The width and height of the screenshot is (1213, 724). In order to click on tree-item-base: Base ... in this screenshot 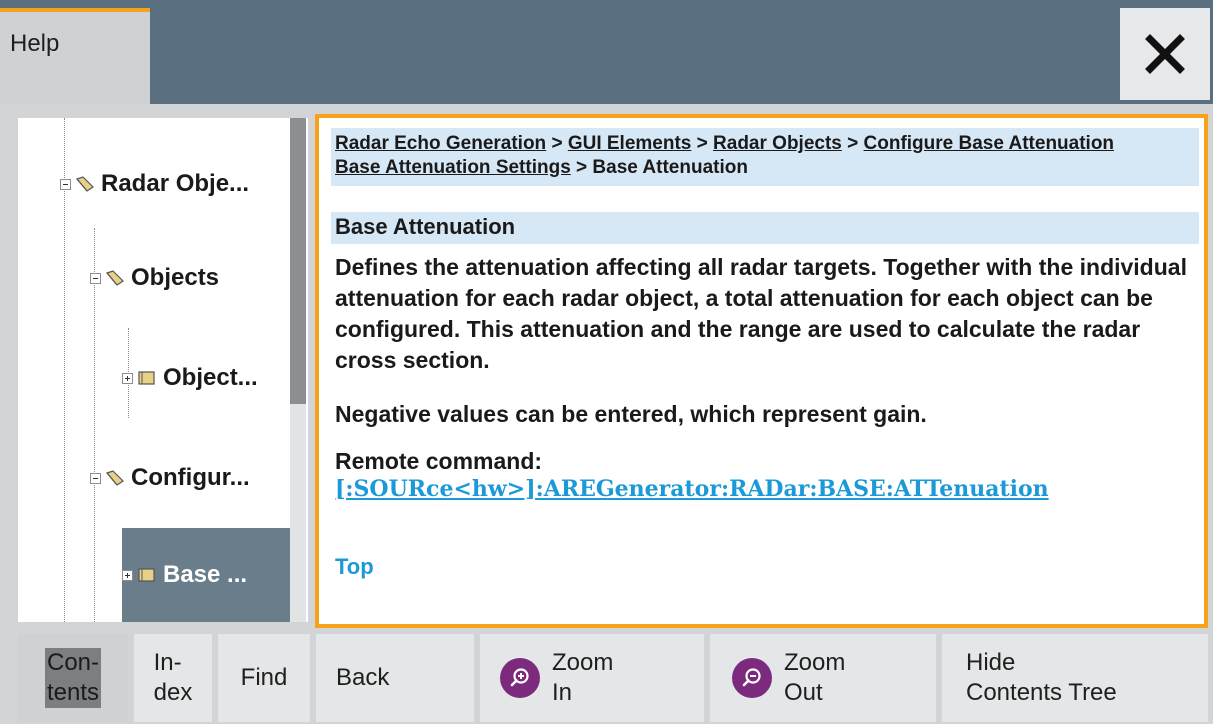, I will do `click(206, 575)`.